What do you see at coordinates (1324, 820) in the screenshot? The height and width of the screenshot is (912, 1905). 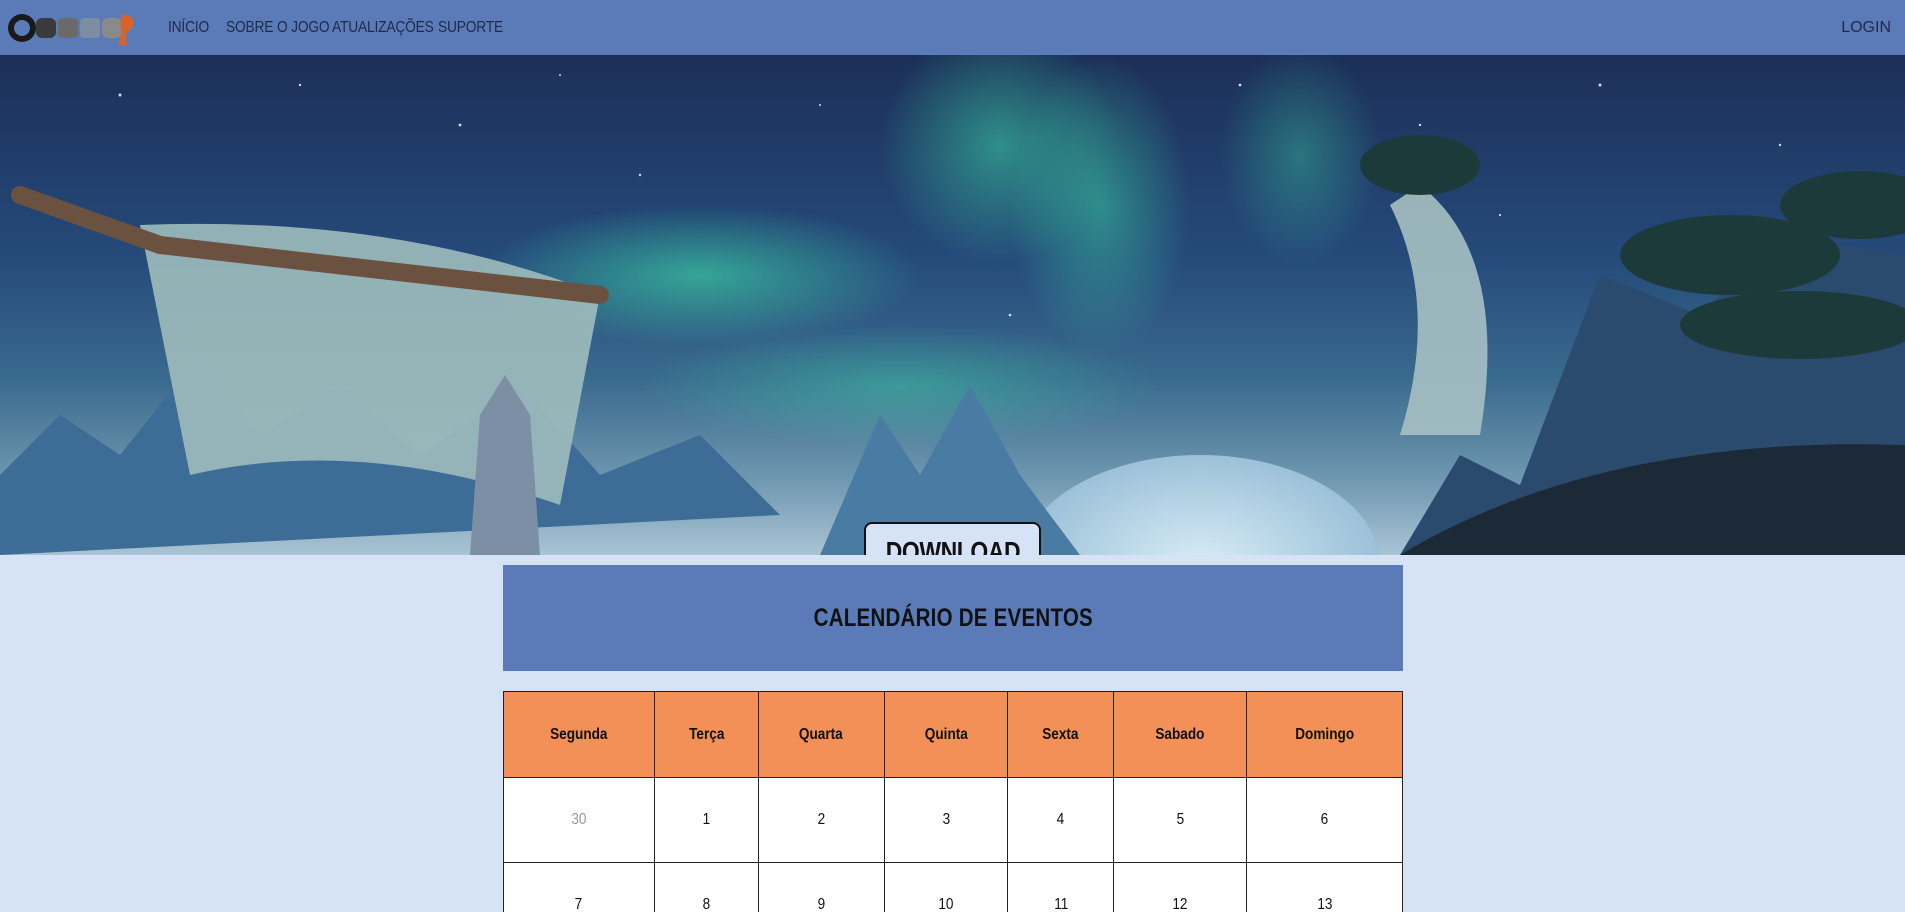 I see `calendar-day-cell: 6` at bounding box center [1324, 820].